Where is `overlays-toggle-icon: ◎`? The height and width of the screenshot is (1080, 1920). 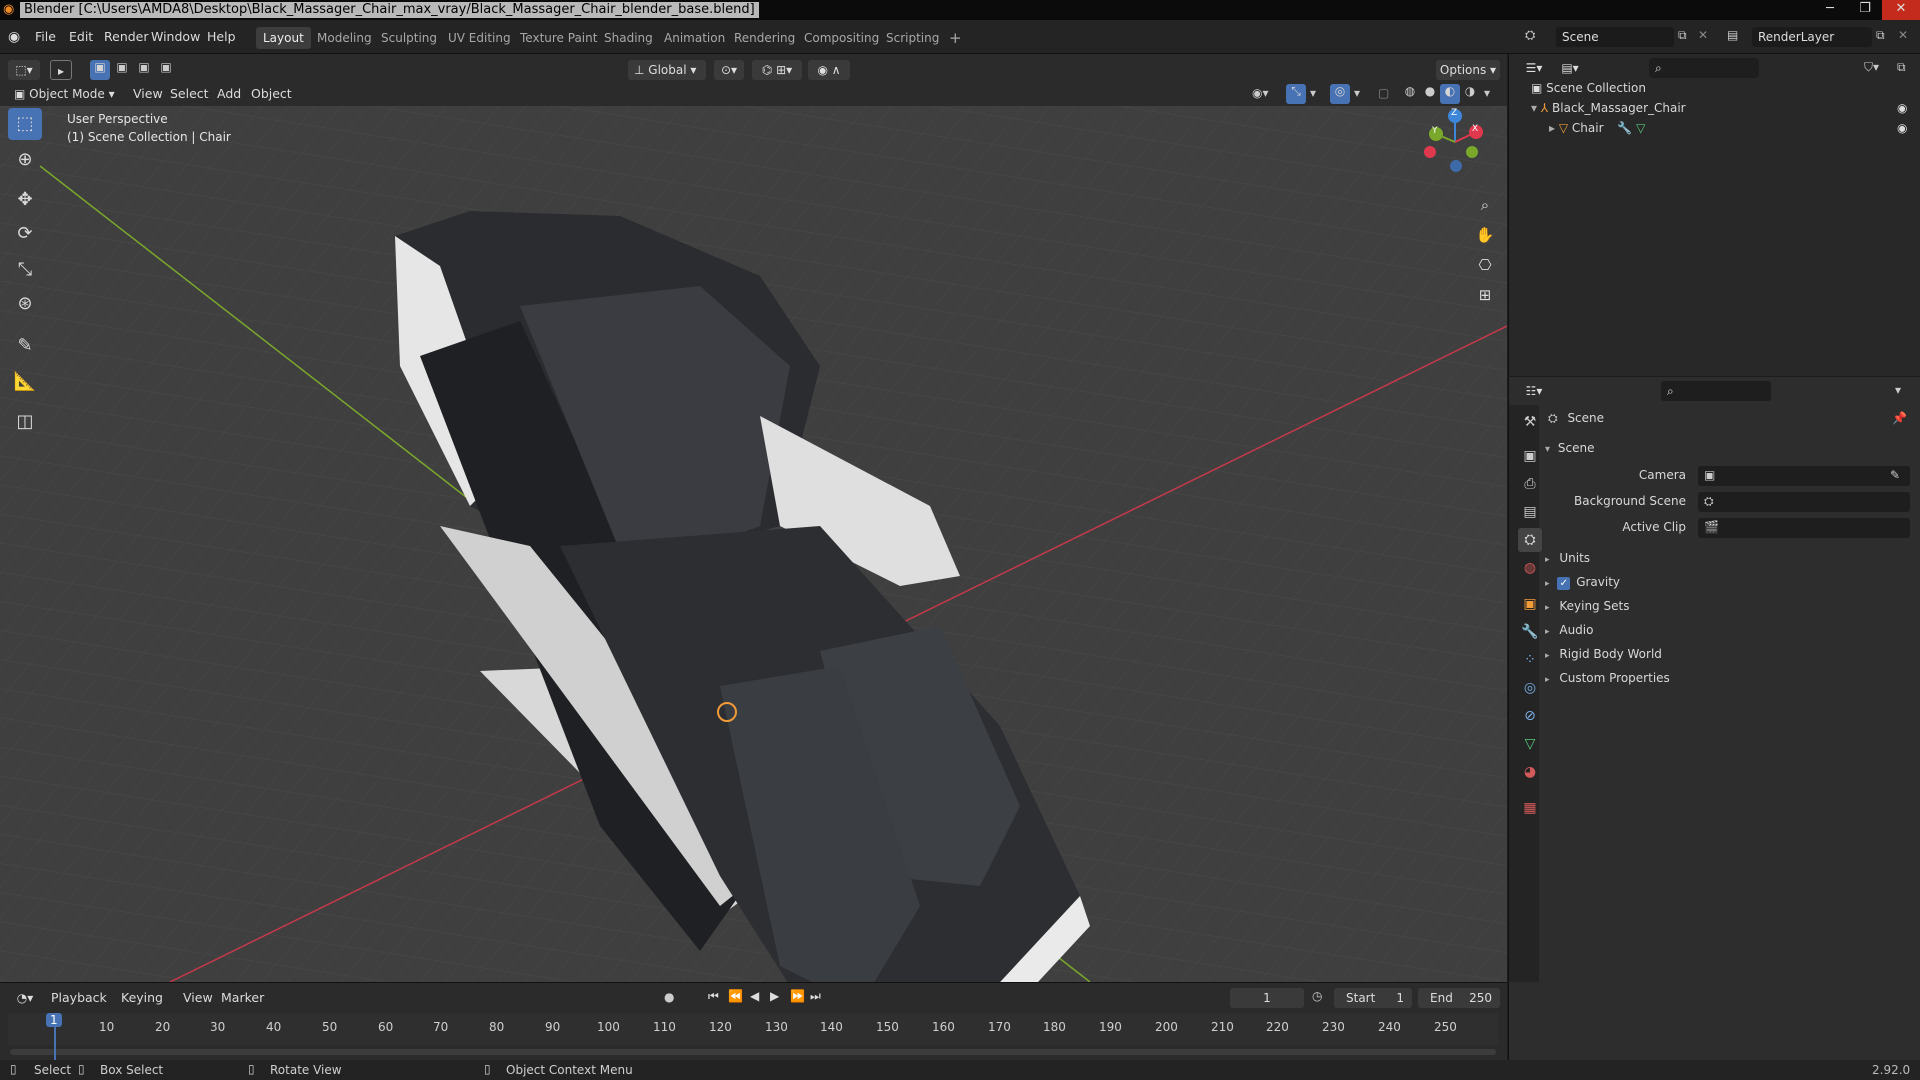
overlays-toggle-icon: ◎ is located at coordinates (1340, 94).